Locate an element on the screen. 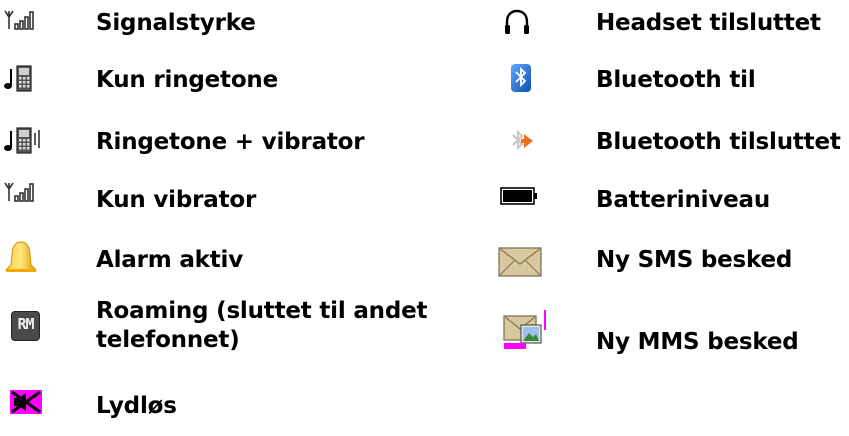  legend-label-roaming: Roaming (sluttet til andet telefonnet) is located at coordinates (262, 325).